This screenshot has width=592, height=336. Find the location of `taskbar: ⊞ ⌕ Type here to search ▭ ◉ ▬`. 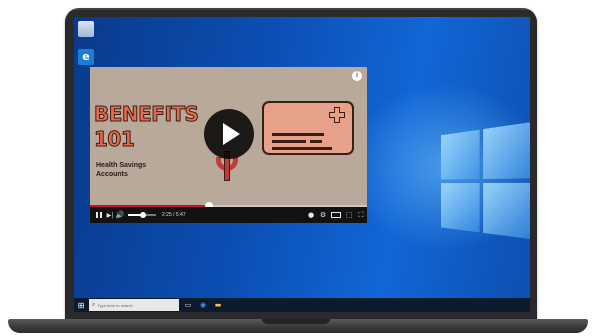

taskbar: ⊞ ⌕ Type here to search ▭ ◉ ▬ is located at coordinates (302, 305).